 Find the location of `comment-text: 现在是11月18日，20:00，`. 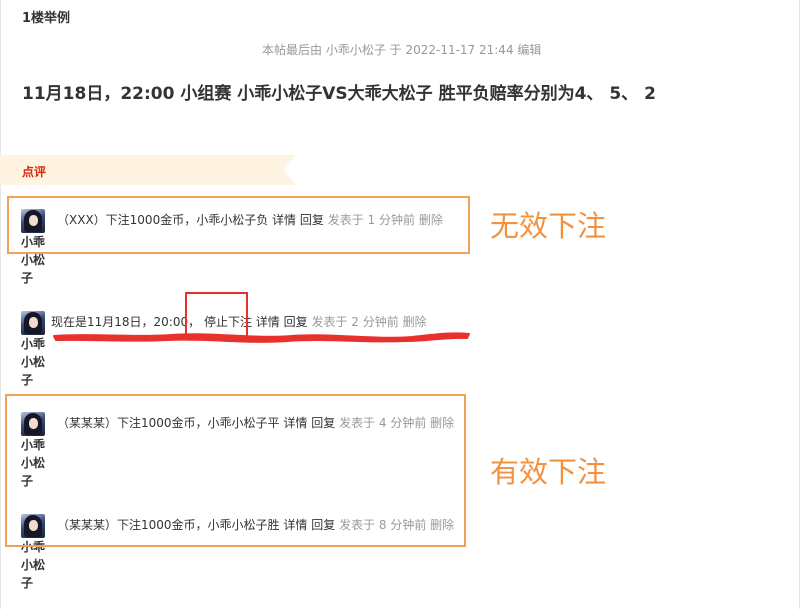

comment-text: 现在是11月18日，20:00， is located at coordinates (126, 322).